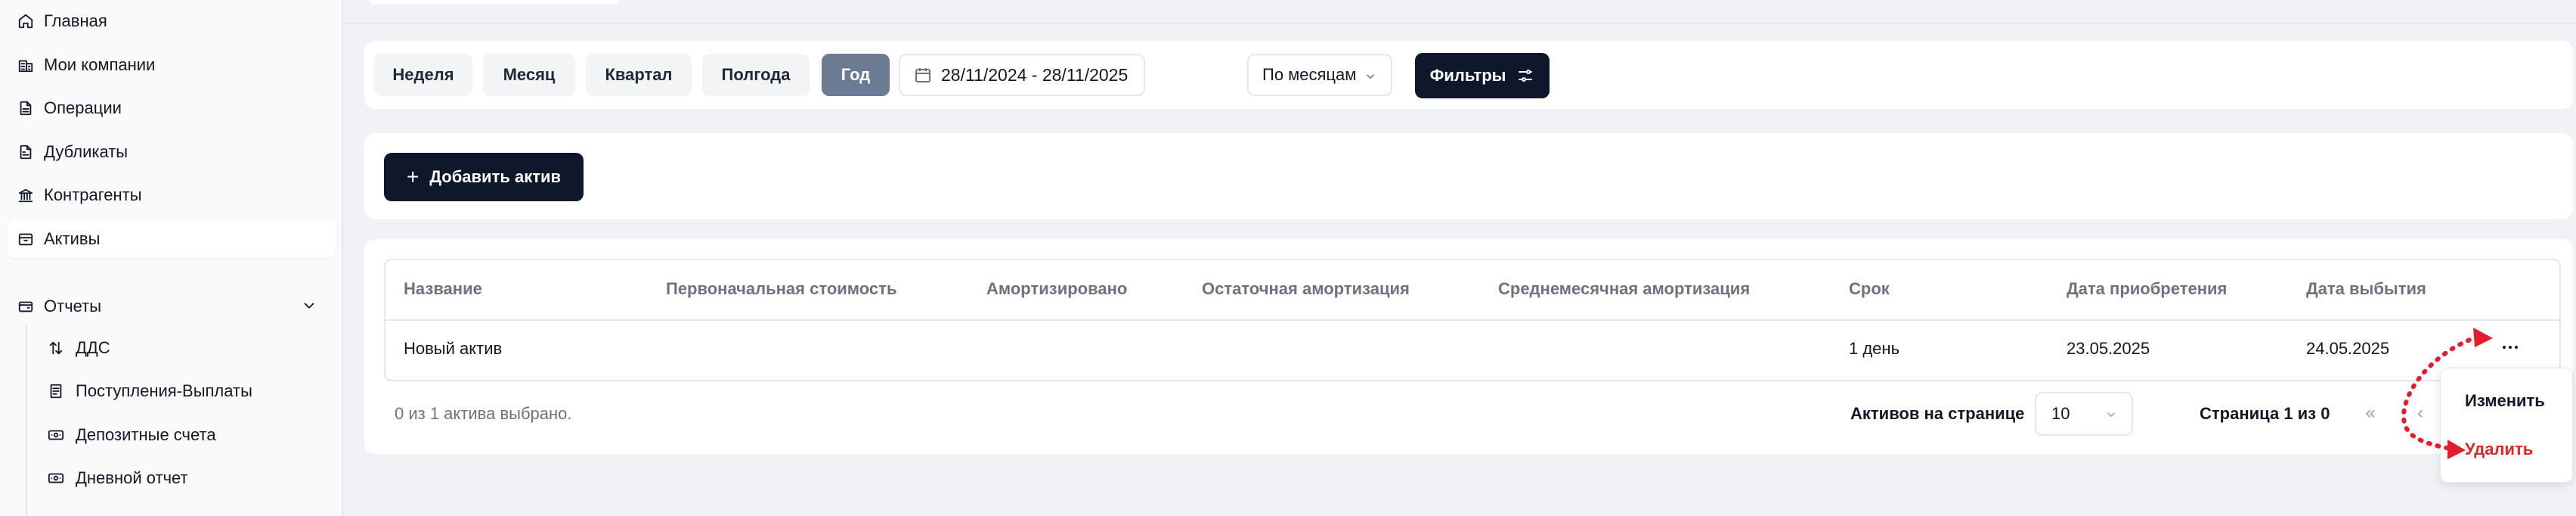 This screenshot has height=516, width=2576. What do you see at coordinates (927, 75) in the screenshot?
I see `calendar-icon` at bounding box center [927, 75].